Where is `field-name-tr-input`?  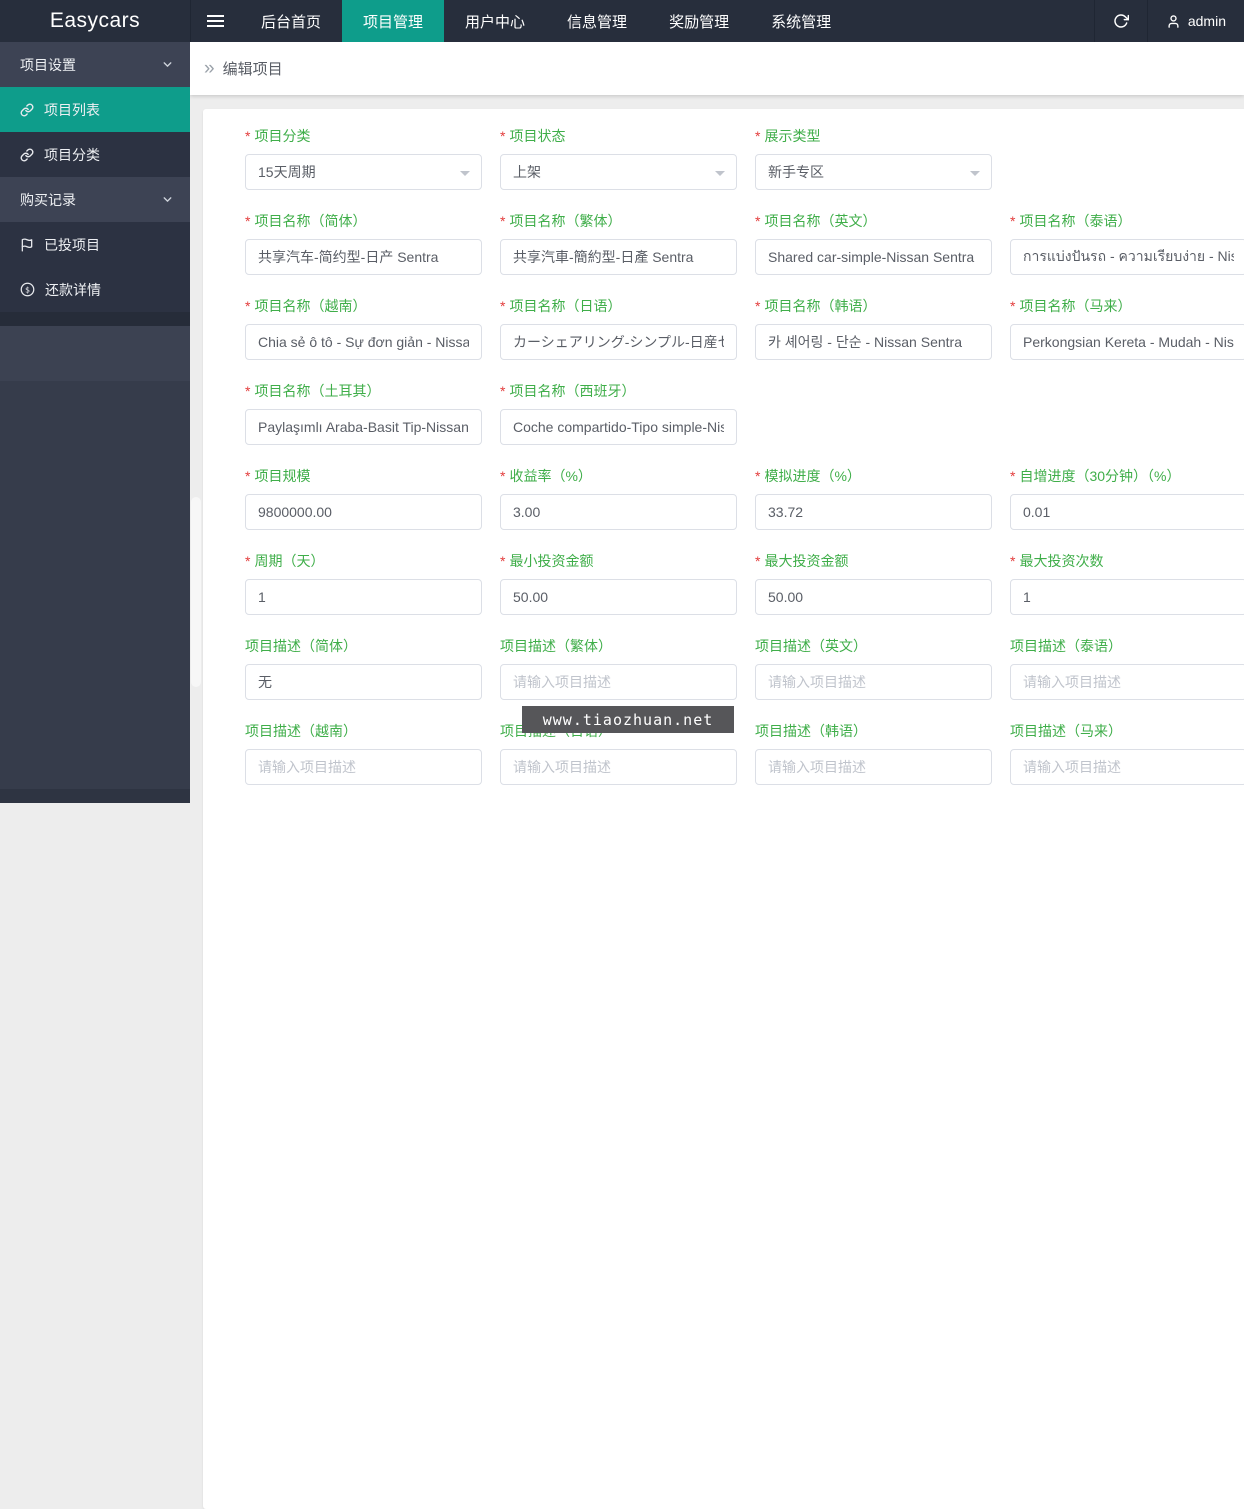
field-name-tr-input is located at coordinates (363, 427).